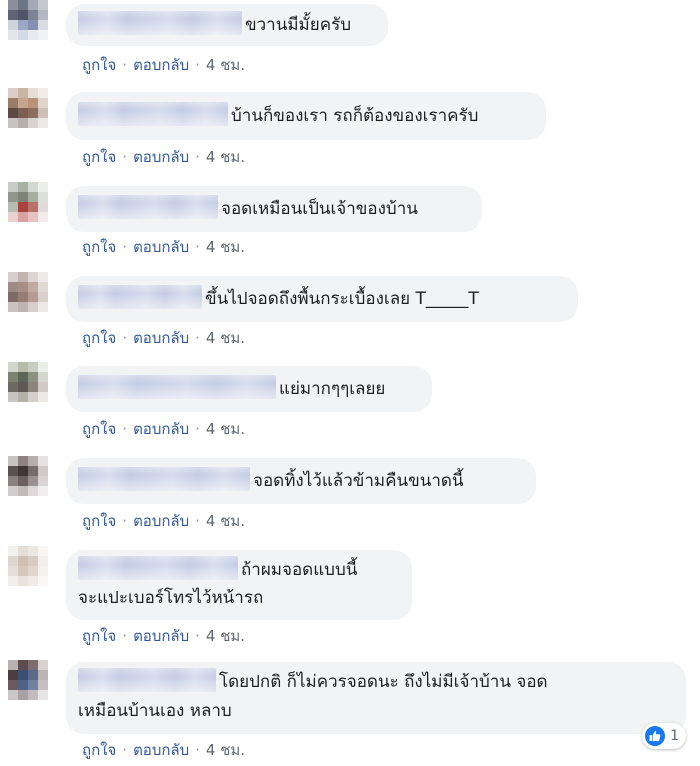 The width and height of the screenshot is (700, 766). I want to click on comment-bubble: ขึ้นไปจอดถึงพื้นกระเบื้องเลย T_____T, so click(322, 299).